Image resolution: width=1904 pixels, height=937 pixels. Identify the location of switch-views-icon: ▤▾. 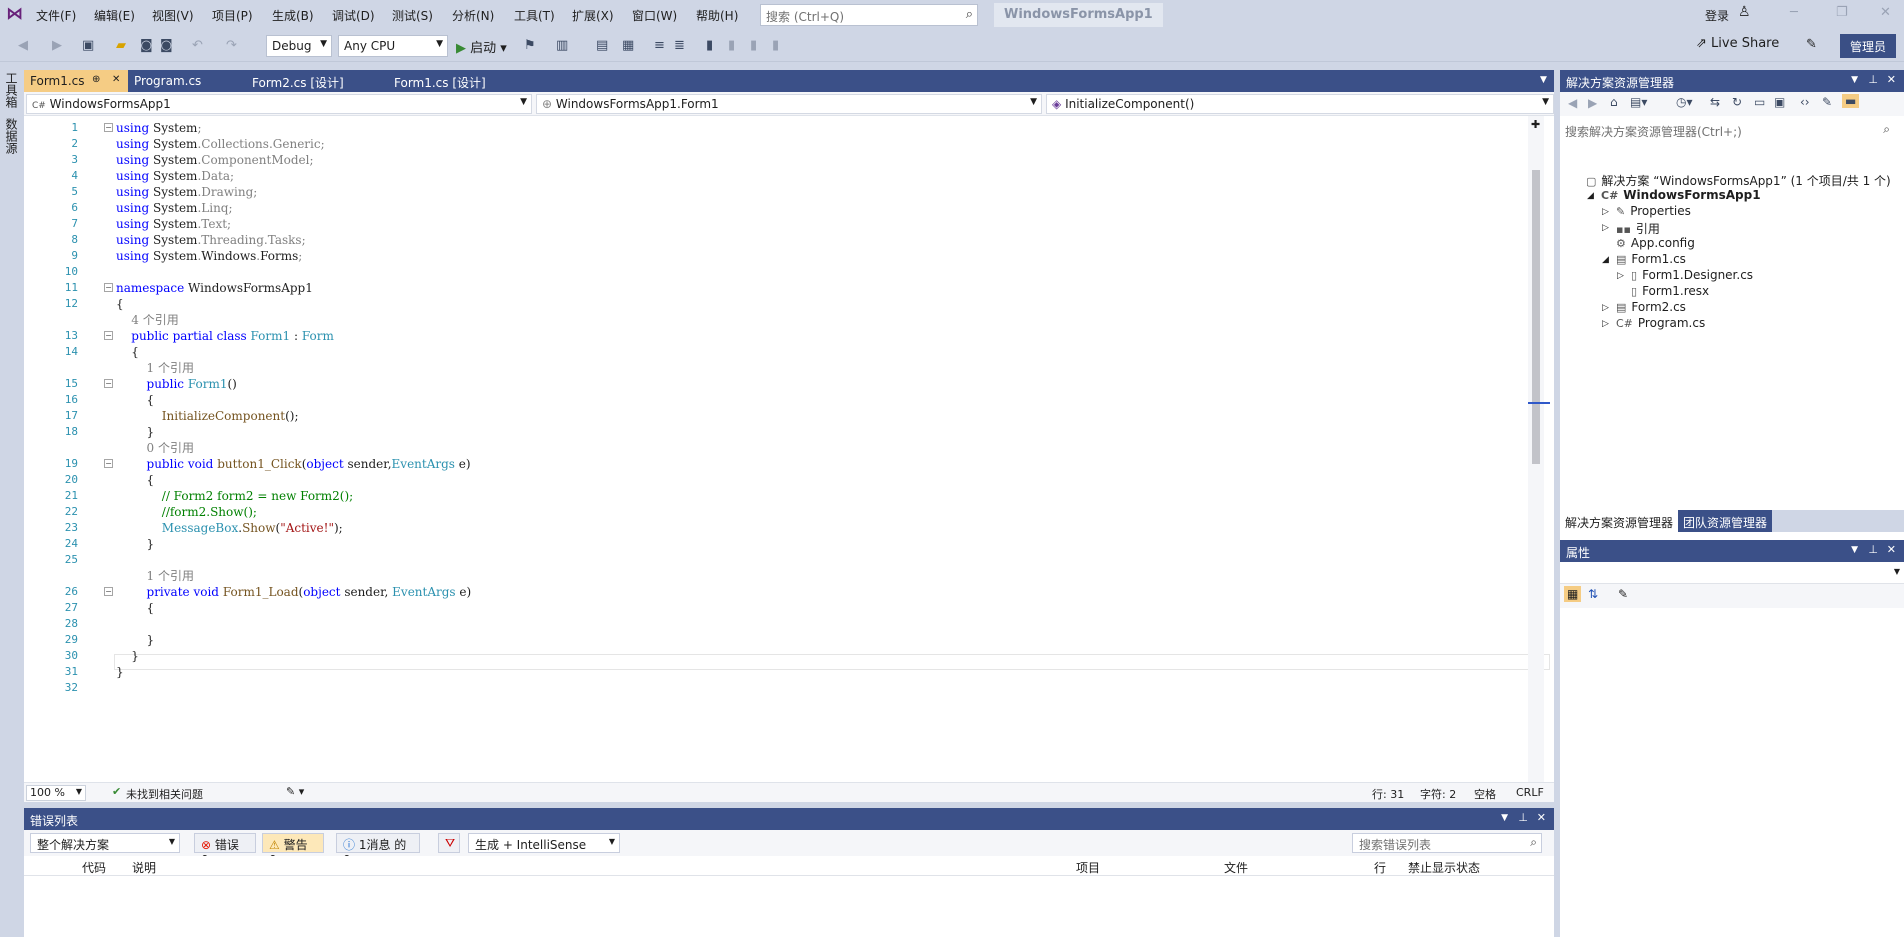
(1638, 102).